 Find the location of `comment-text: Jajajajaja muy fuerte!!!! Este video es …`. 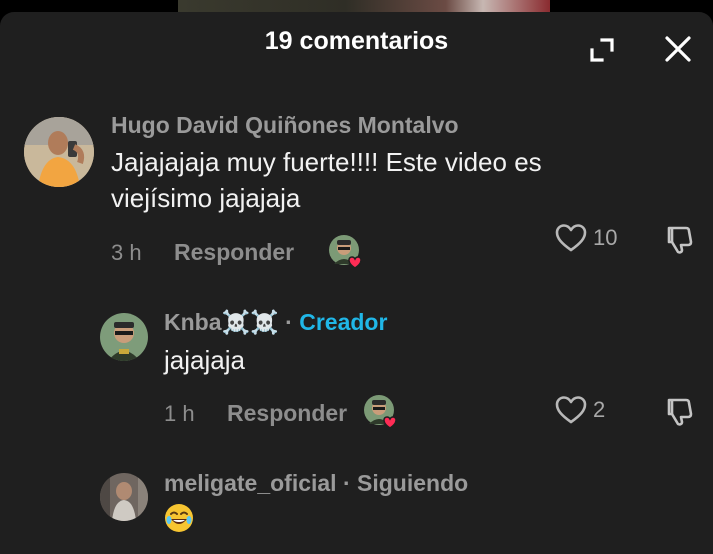

comment-text: Jajajajaja muy fuerte!!!! Este video es … is located at coordinates (326, 180).